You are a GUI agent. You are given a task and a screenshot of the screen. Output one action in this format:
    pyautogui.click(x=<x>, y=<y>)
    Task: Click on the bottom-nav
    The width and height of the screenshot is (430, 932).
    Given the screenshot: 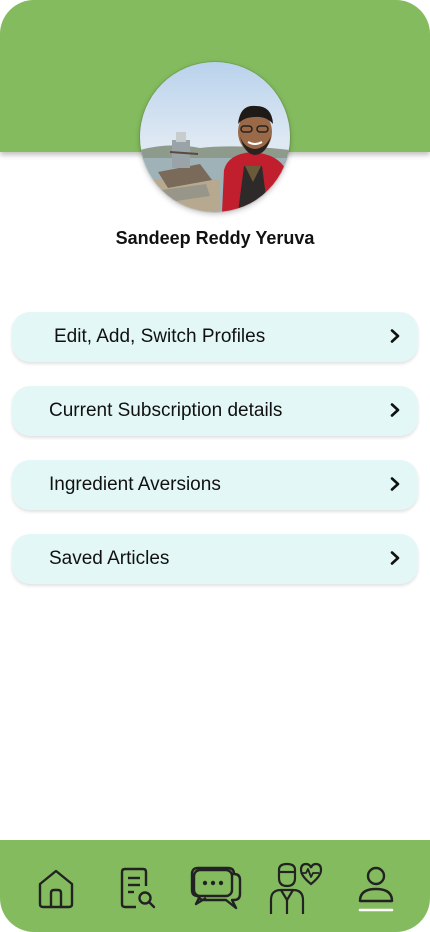 What is the action you would take?
    pyautogui.click(x=215, y=886)
    